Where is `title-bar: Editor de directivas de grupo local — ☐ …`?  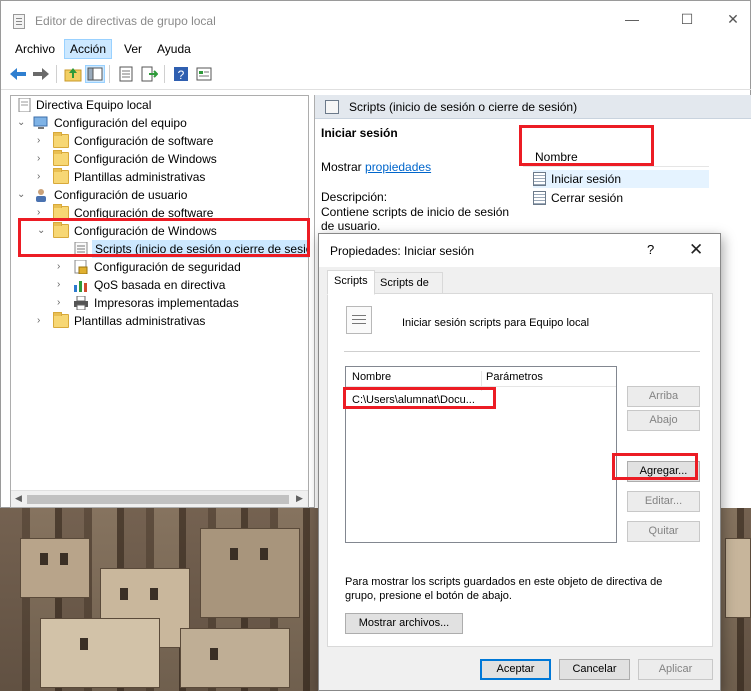
title-bar: Editor de directivas de grupo local — ☐ … is located at coordinates (375, 20).